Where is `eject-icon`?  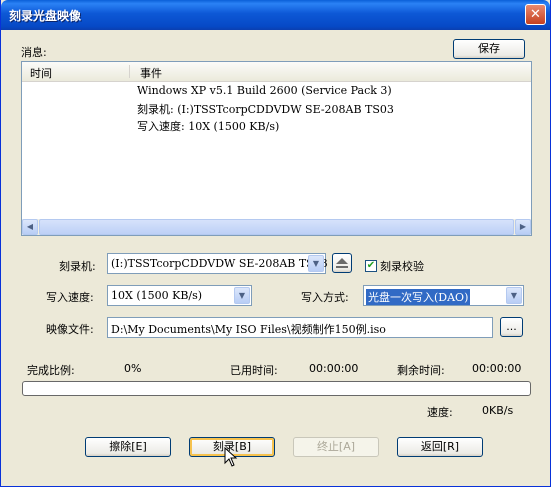
eject-icon is located at coordinates (342, 263).